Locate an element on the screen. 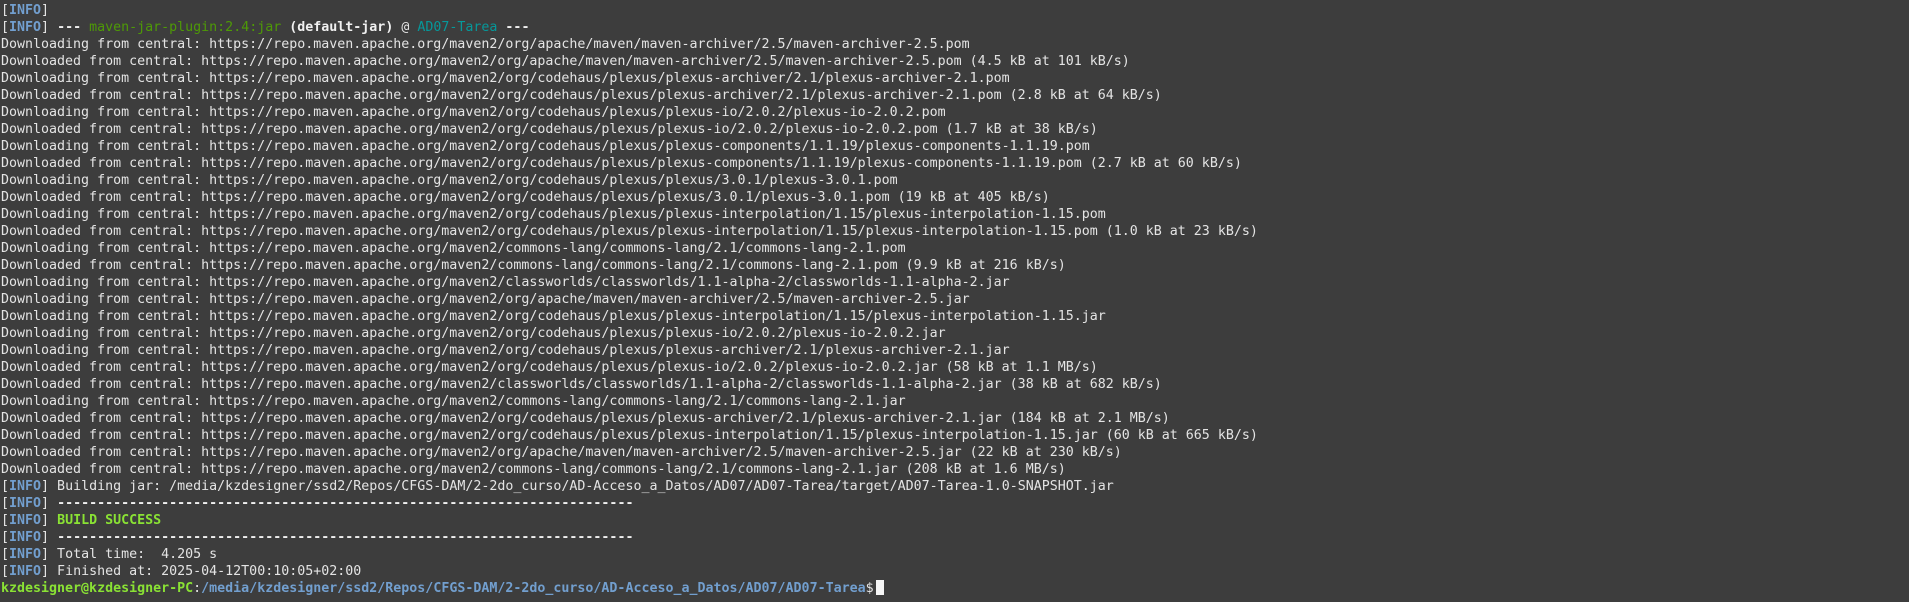 The image size is (1909, 602). terminal-line: [INFO] BUILD SUCCESS is located at coordinates (955, 520).